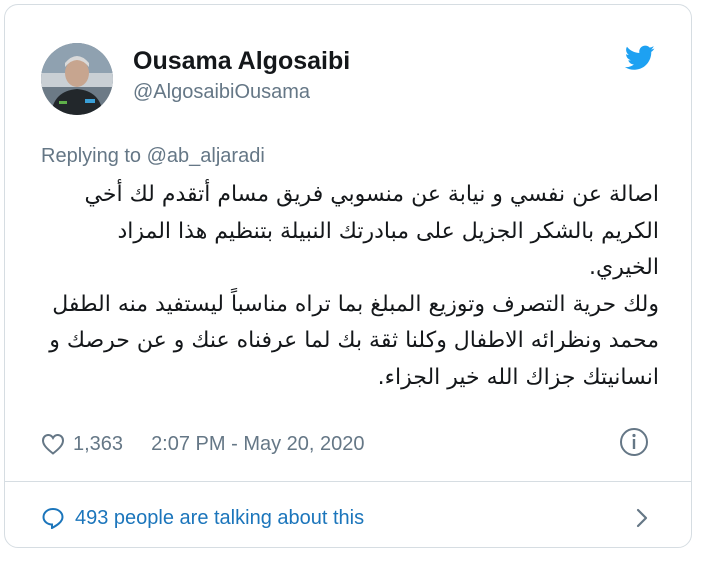 The width and height of the screenshot is (723, 570). I want to click on replying-to: Replying to @ab_aljaradi, so click(153, 156).